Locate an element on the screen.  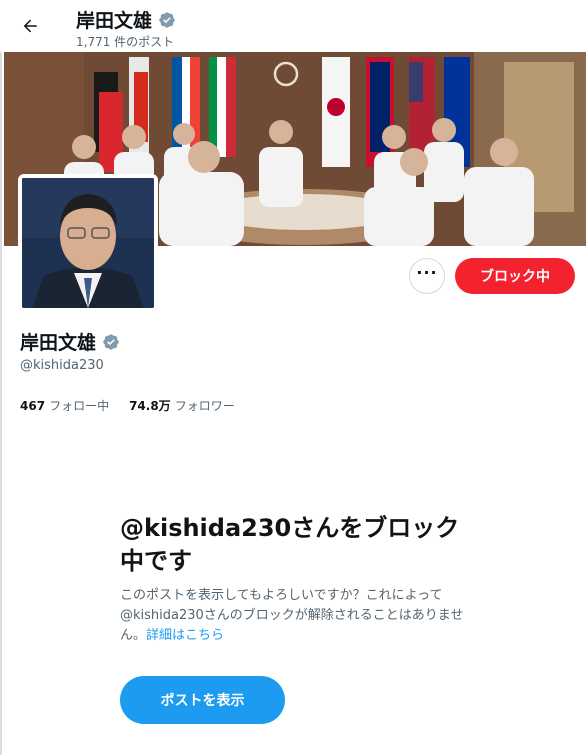
profile-header: 岸田文雄 1,771 件のポスト is located at coordinates (293, 26).